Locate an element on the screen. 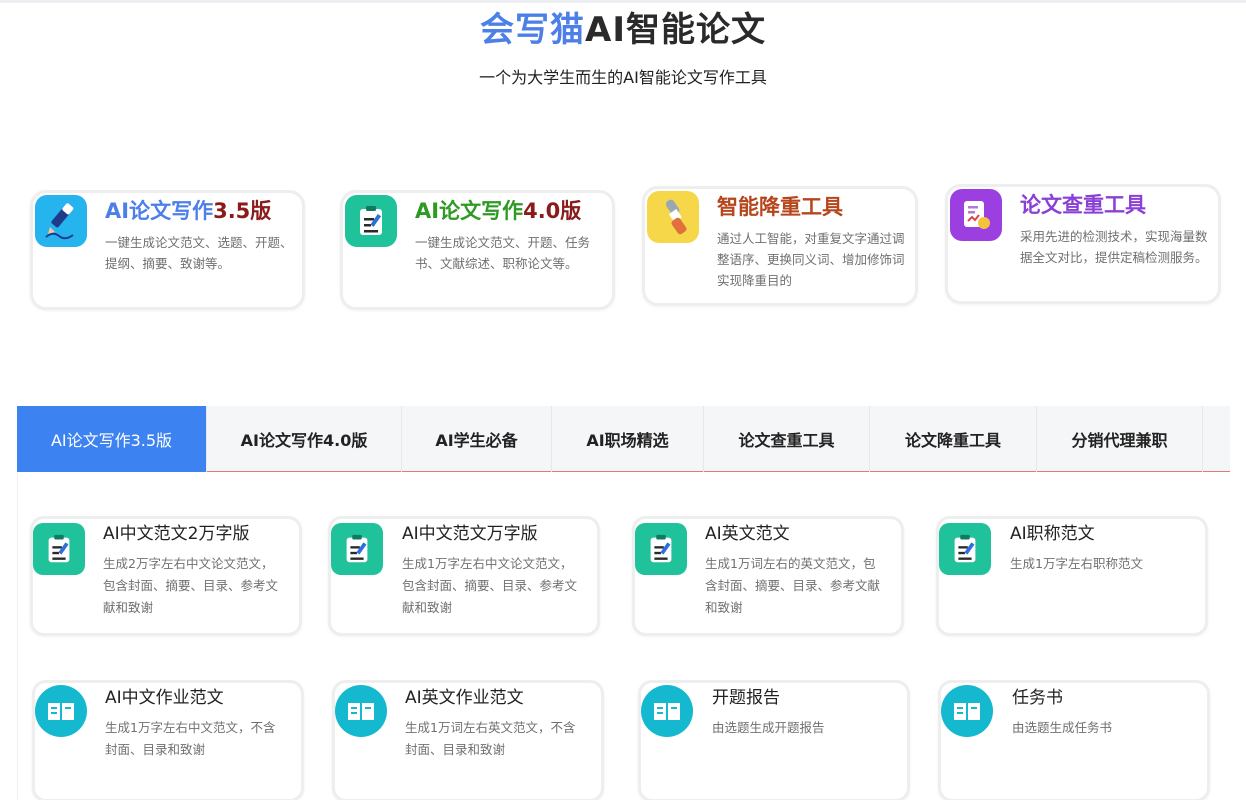 Image resolution: width=1246 pixels, height=800 pixels. product-desc: 生成1万词左右英文范文，不含封面、目录和致谢 is located at coordinates (490, 738).